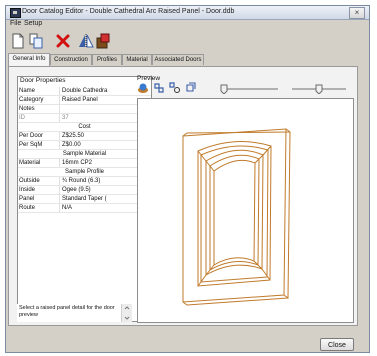 This screenshot has width=377, height=356. Describe the element at coordinates (143, 88) in the screenshot. I see `render-icon` at that location.